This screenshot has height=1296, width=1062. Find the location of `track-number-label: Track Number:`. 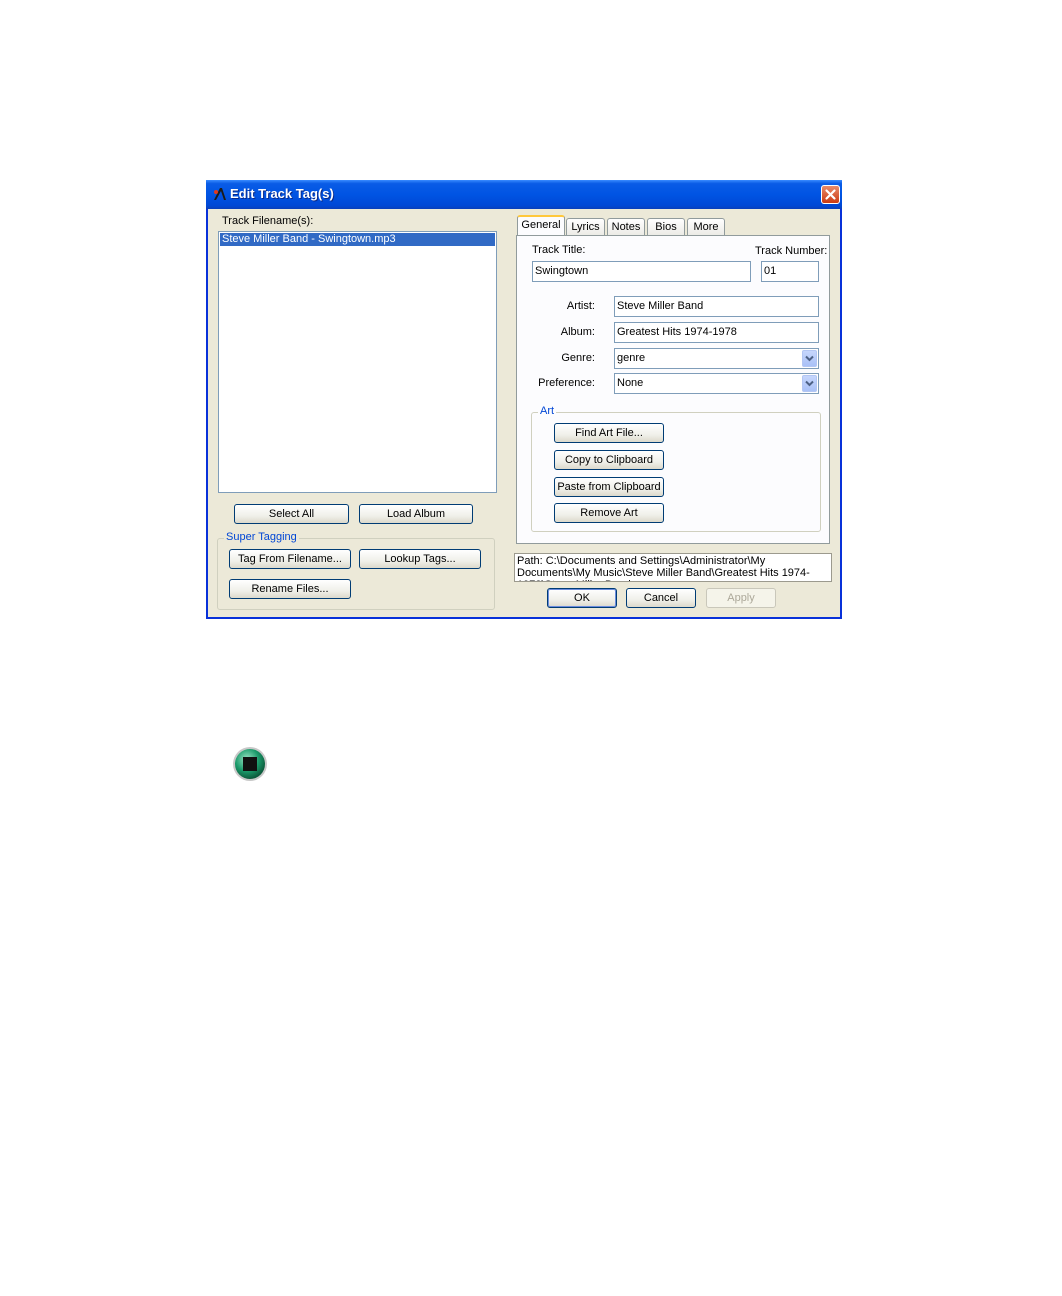

track-number-label: Track Number: is located at coordinates (791, 251).